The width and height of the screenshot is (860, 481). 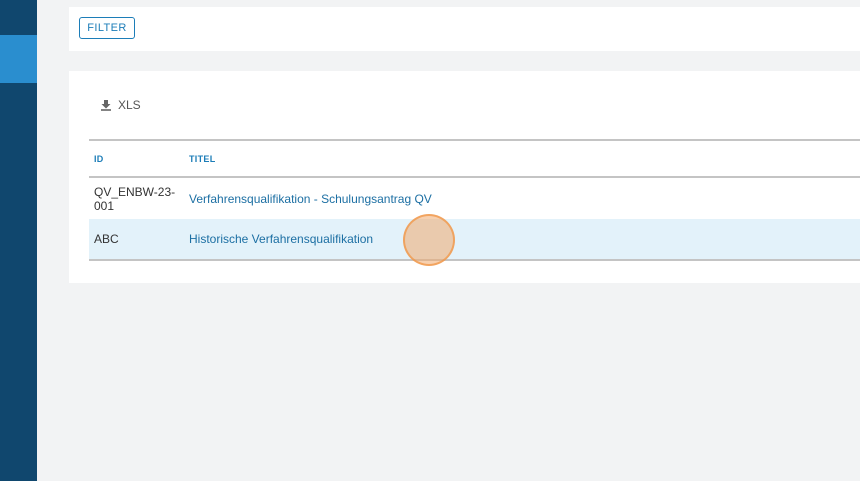 What do you see at coordinates (106, 105) in the screenshot?
I see `download-icon` at bounding box center [106, 105].